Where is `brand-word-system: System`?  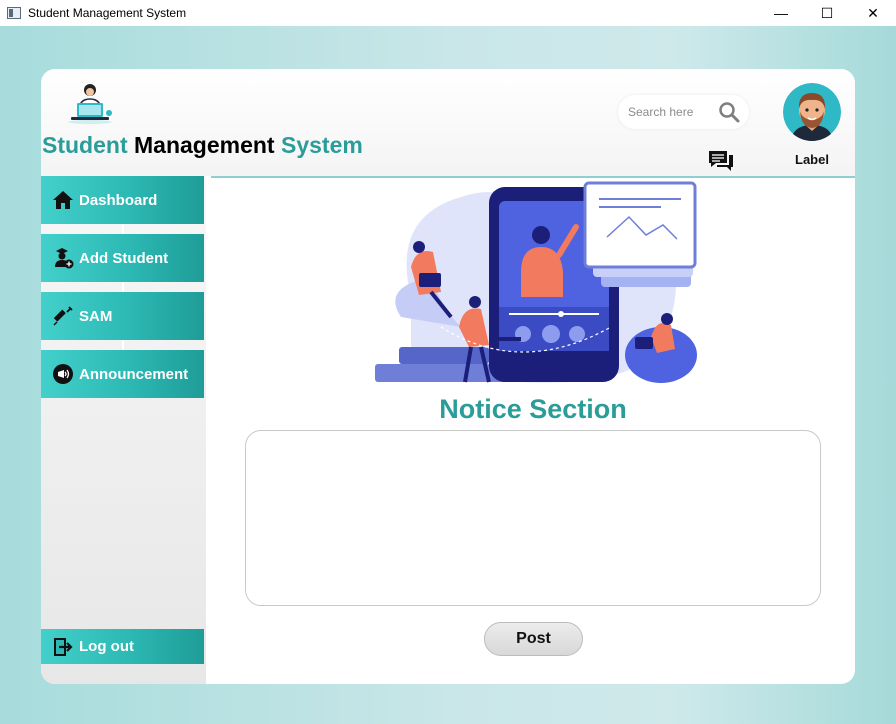
brand-word-system: System is located at coordinates (321, 145).